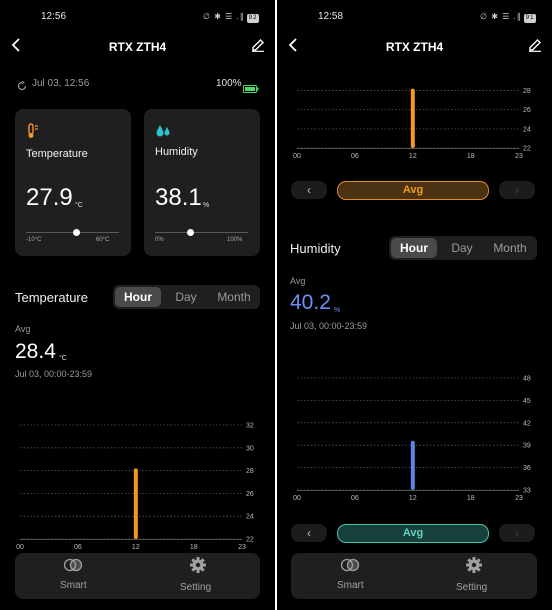 This screenshot has width=552, height=610. I want to click on page-title: RTX ZTH4, so click(414, 47).